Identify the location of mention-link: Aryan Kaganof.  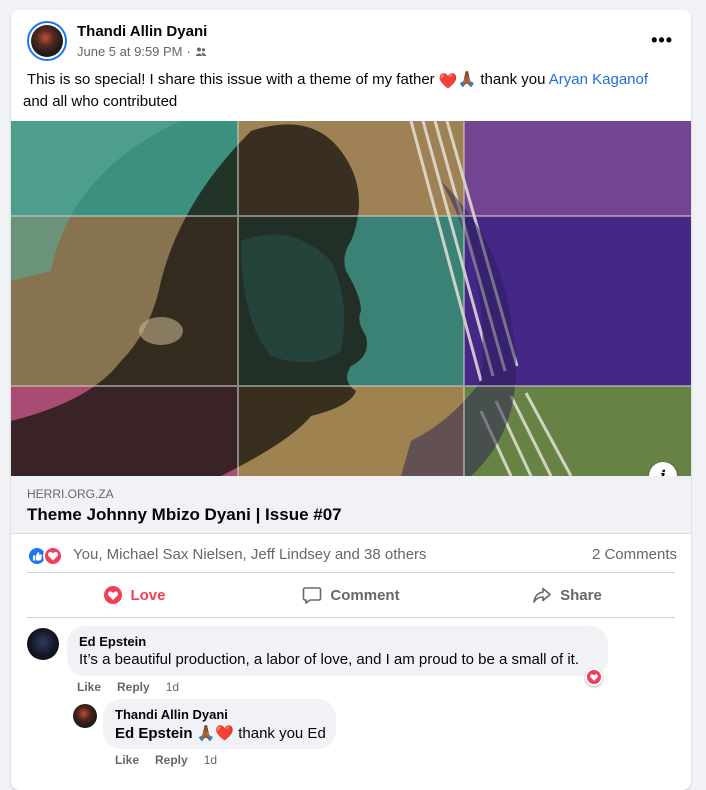
(598, 79).